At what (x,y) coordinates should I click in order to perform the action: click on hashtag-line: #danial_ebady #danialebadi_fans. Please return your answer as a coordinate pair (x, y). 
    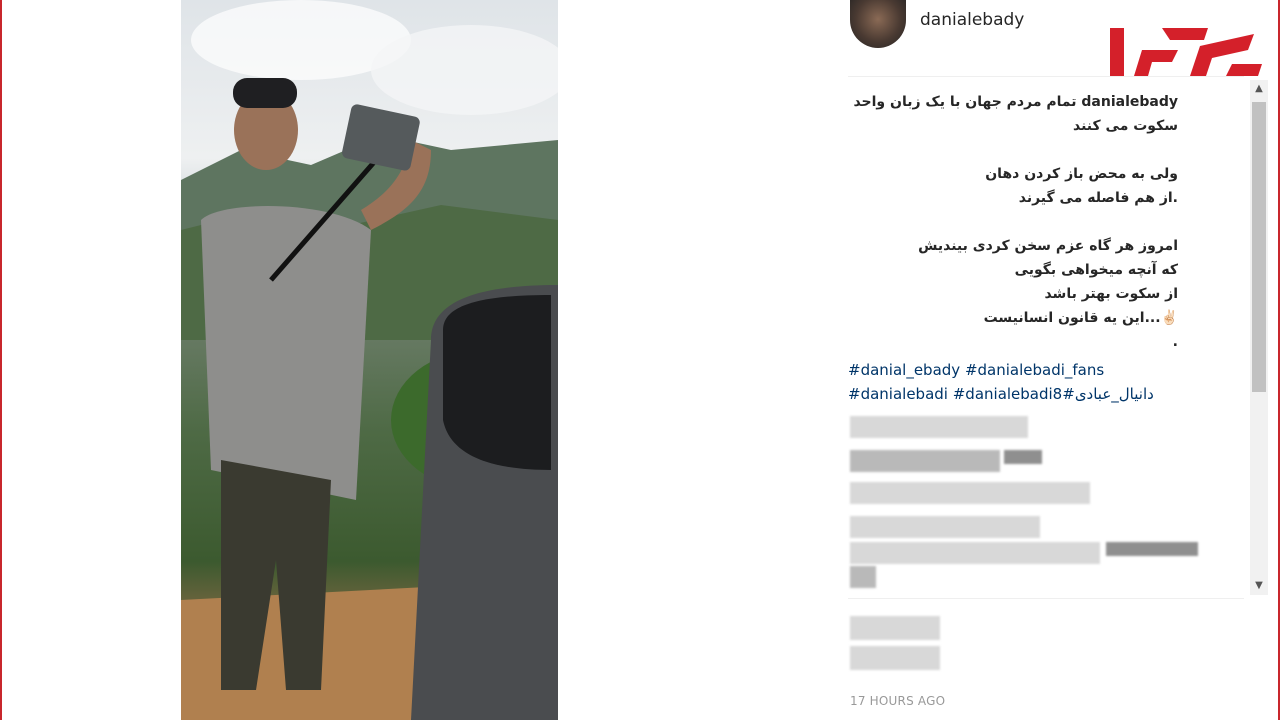
    Looking at the image, I should click on (1020, 370).